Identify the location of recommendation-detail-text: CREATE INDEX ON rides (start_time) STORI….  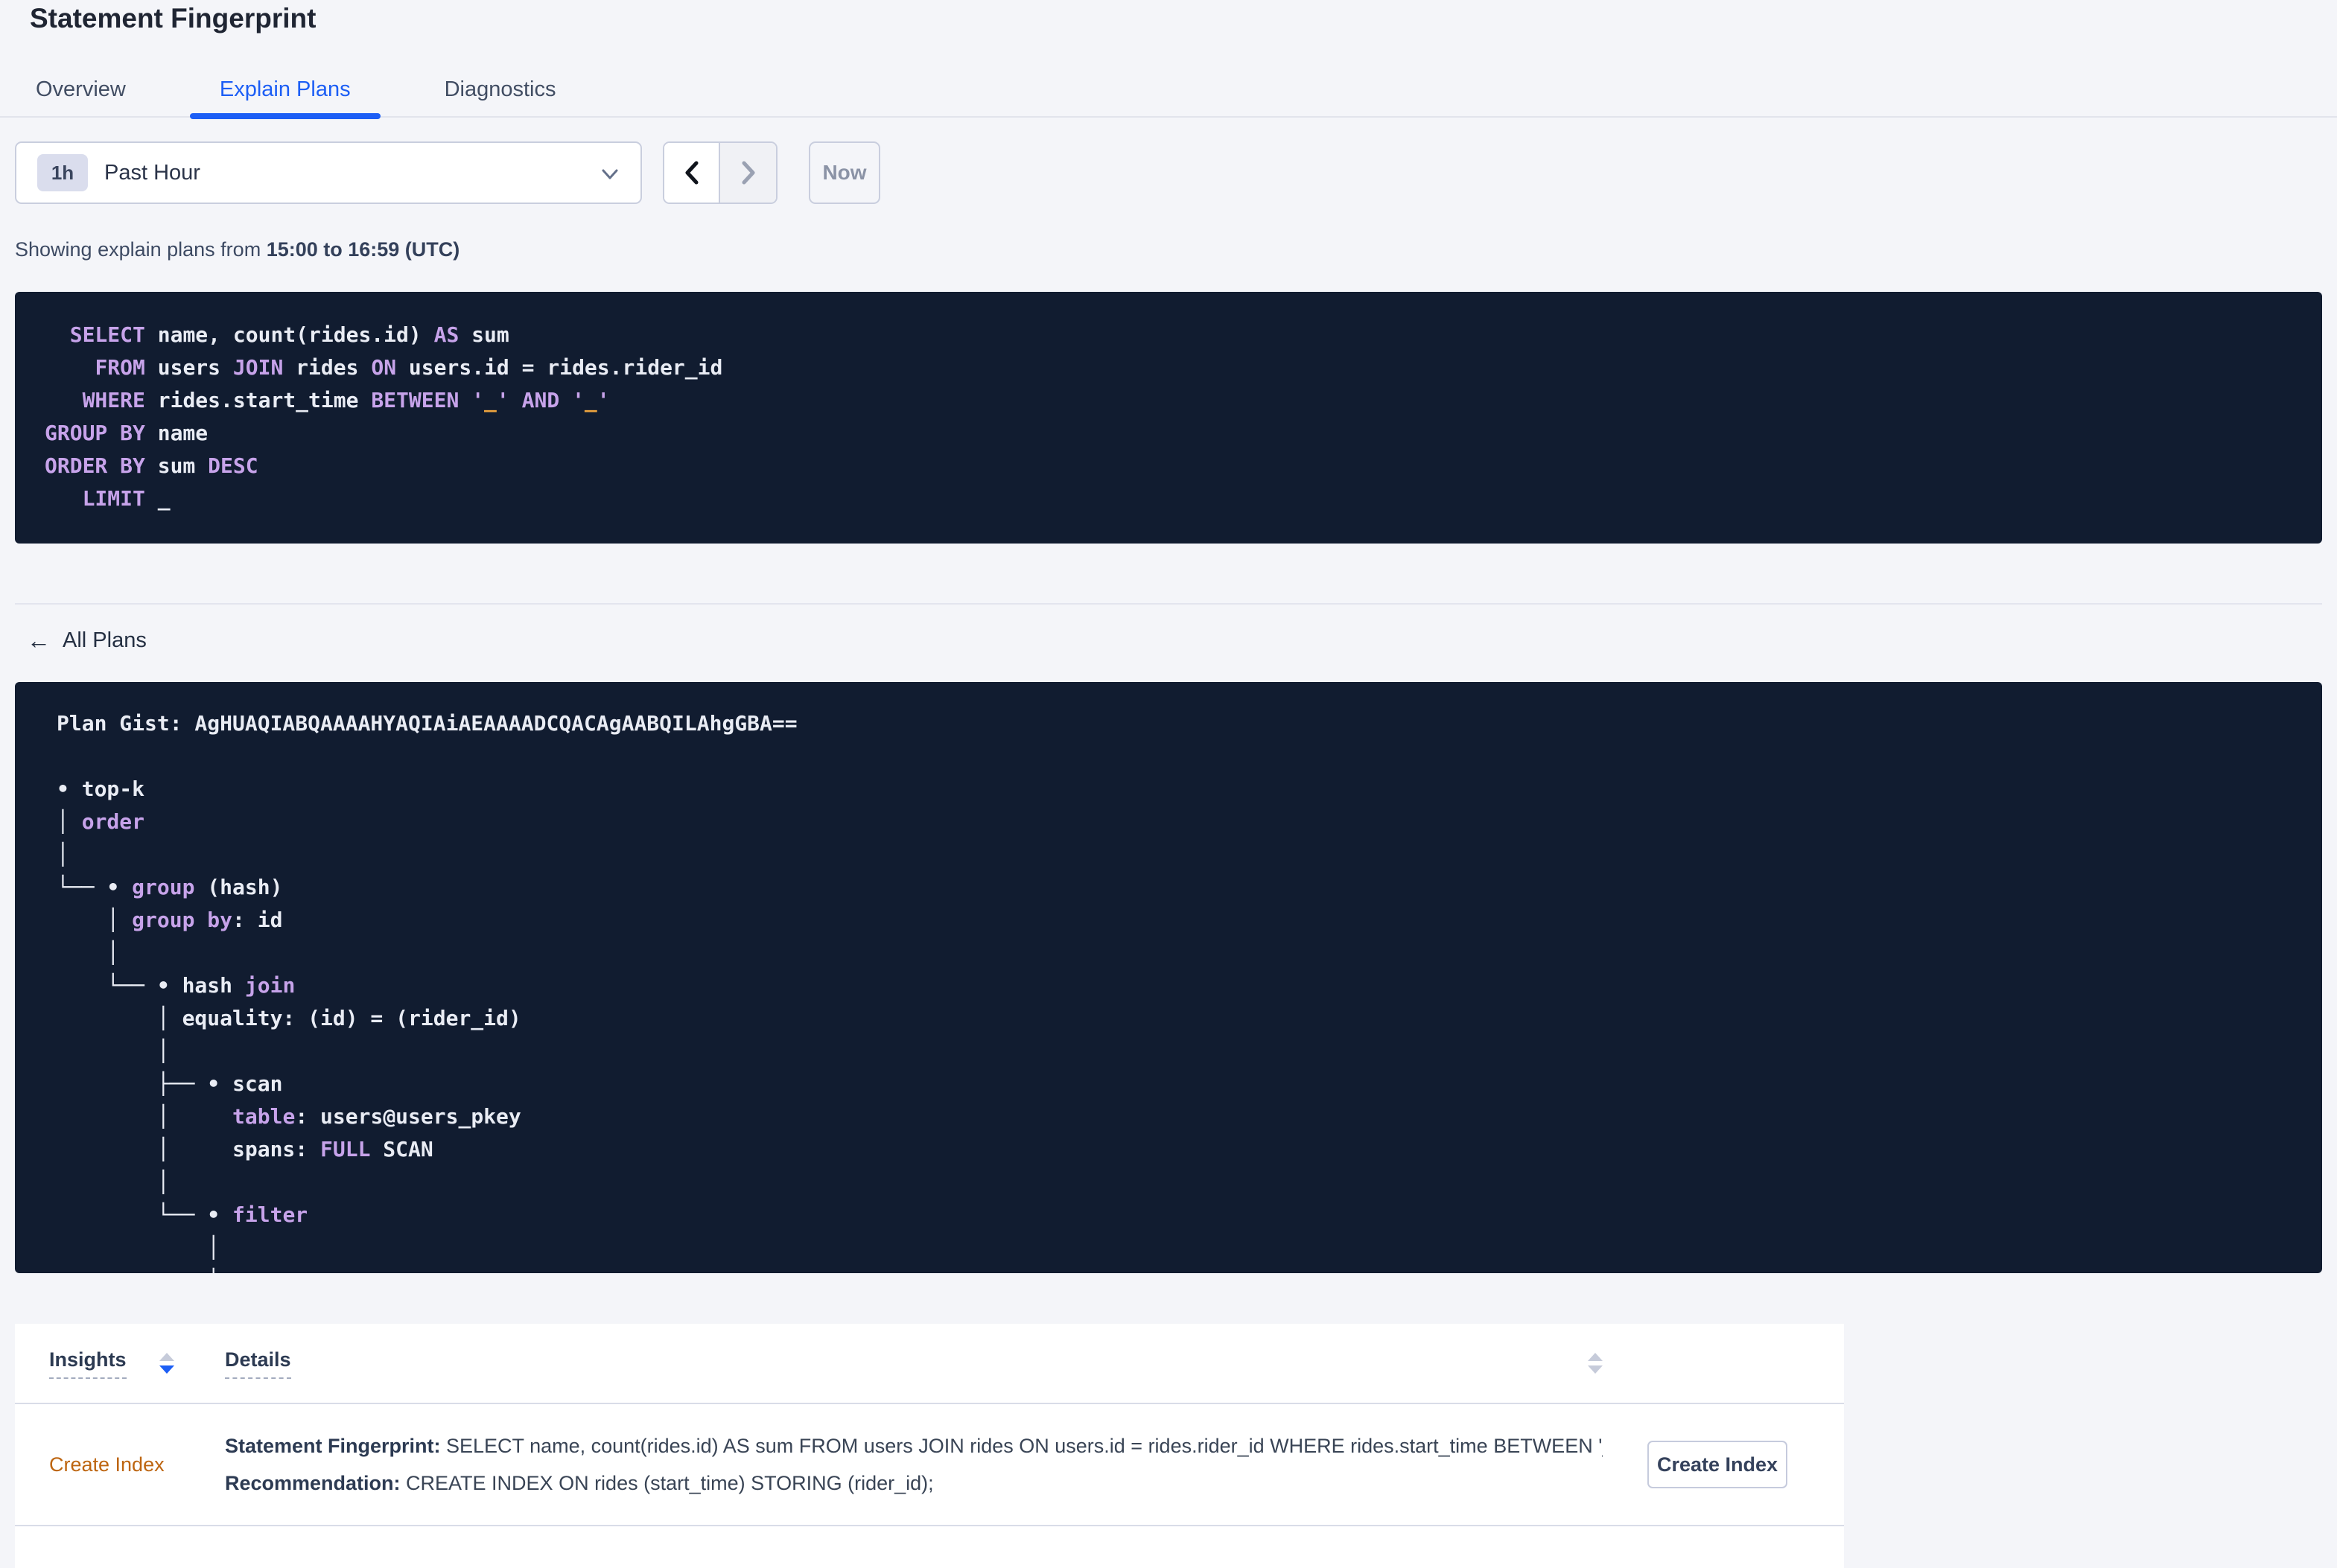
(667, 1483).